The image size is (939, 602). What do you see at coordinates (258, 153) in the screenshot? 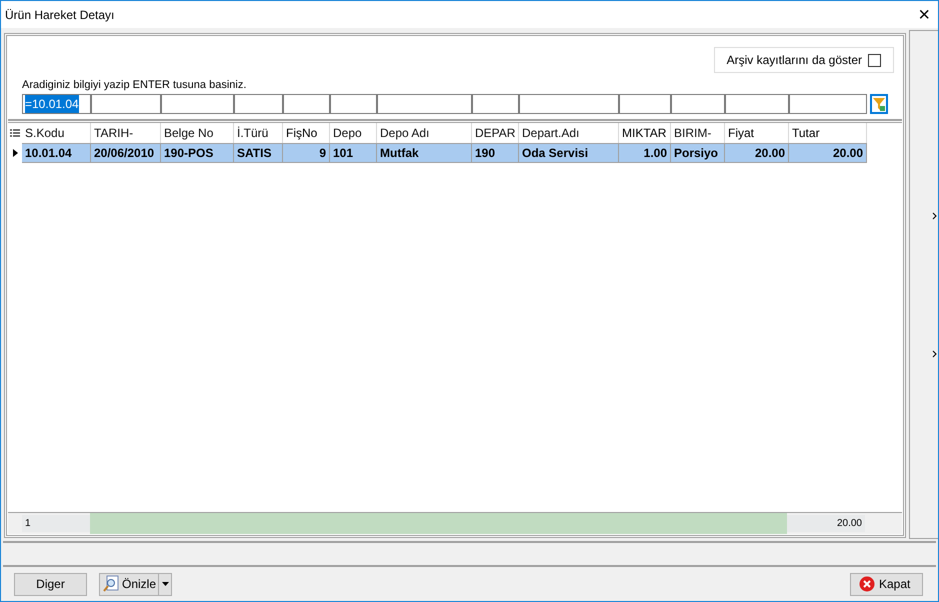
I see `table-cell: SATIS` at bounding box center [258, 153].